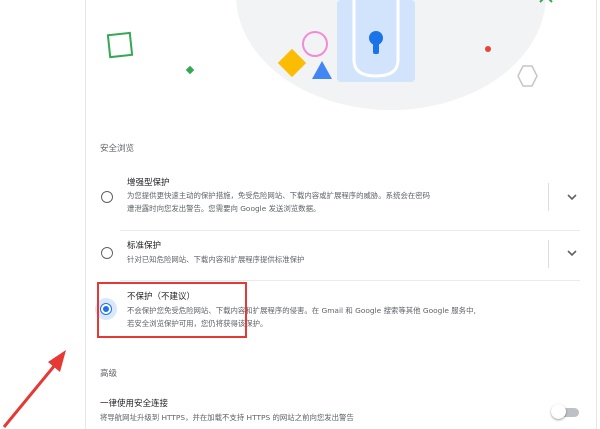 This screenshot has width=600, height=429. I want to click on https-desc: 将导航网址升级到 HTTPS，并在加载不支持 HTTPS 的网站之前向您发出警告, so click(227, 417).